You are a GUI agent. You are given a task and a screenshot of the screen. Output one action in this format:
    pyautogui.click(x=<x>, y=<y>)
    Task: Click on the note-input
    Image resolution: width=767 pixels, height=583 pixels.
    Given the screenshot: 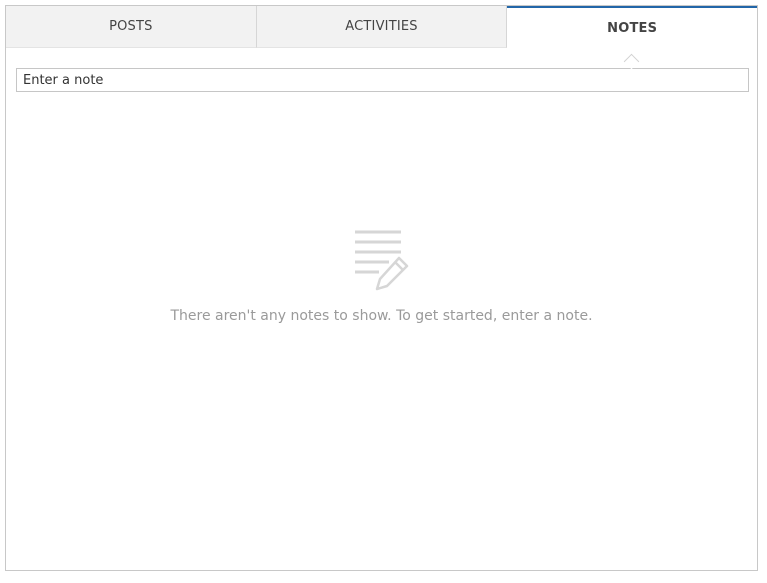 What is the action you would take?
    pyautogui.click(x=382, y=80)
    